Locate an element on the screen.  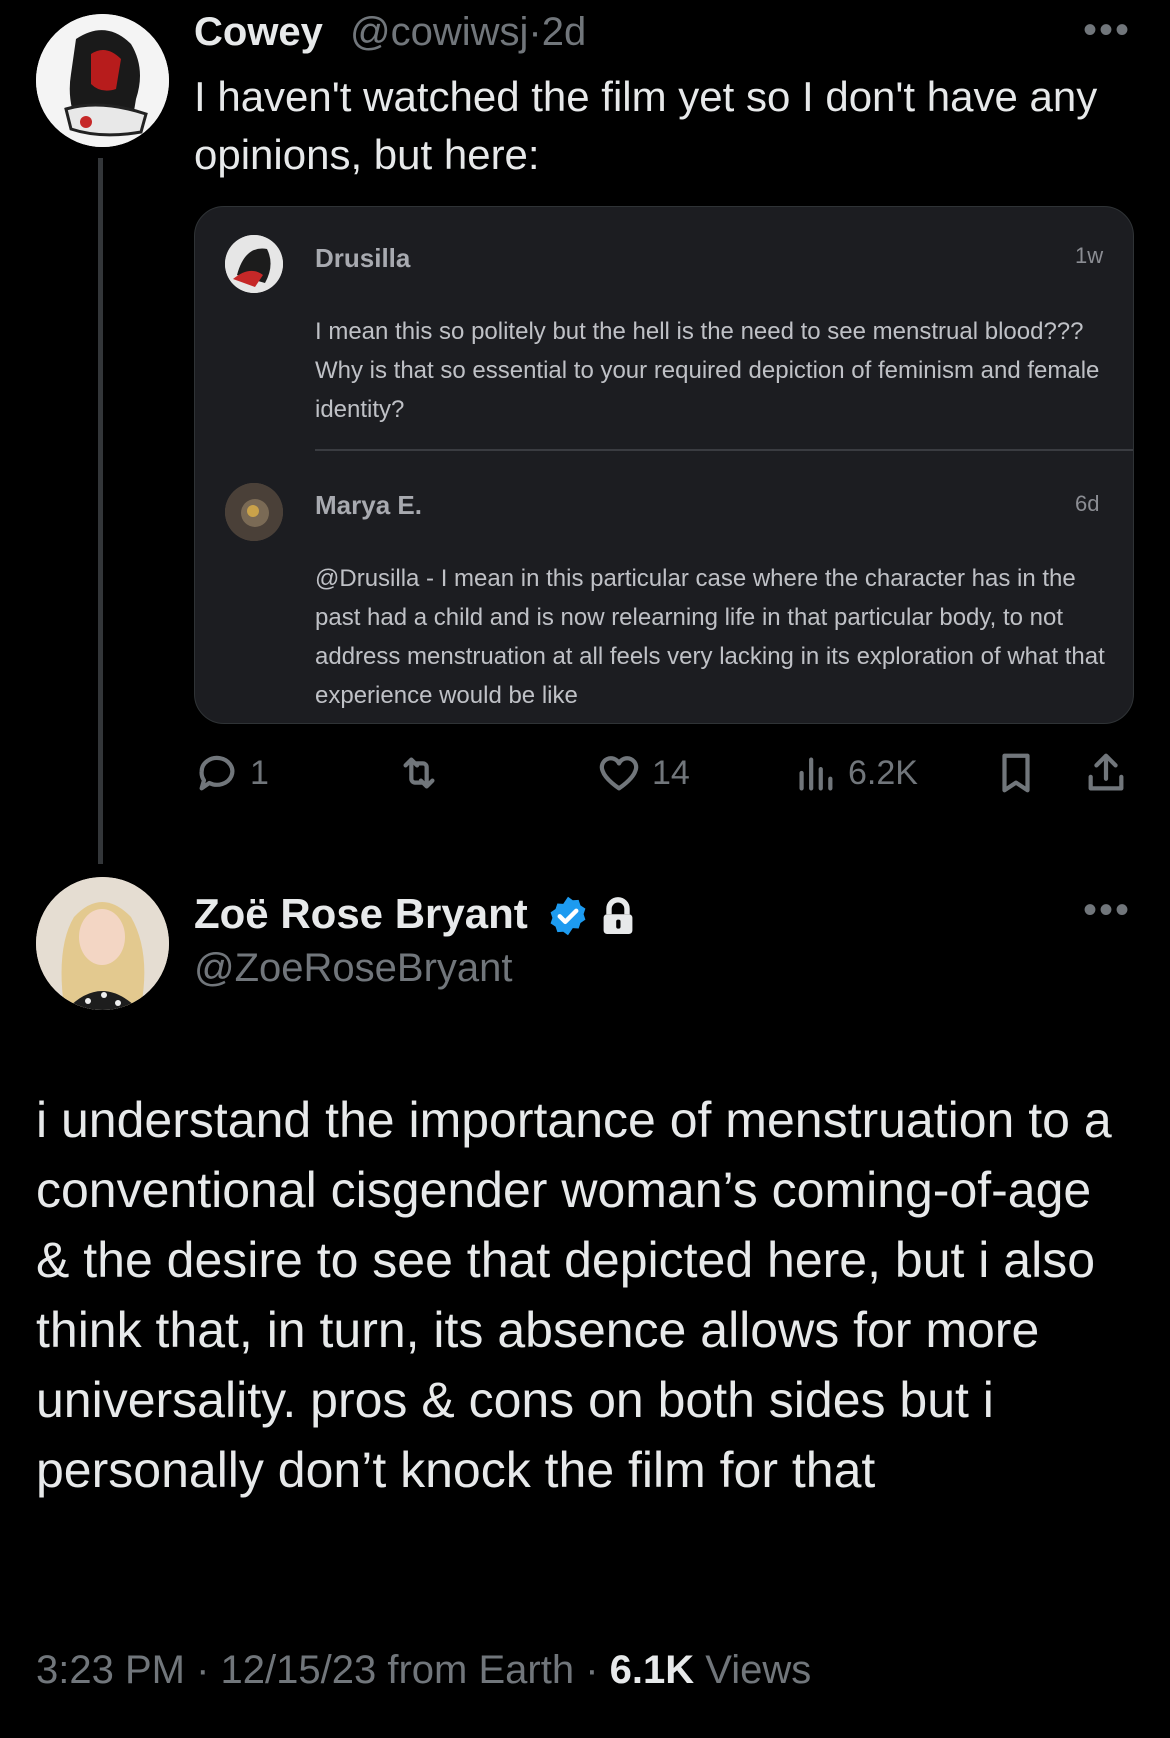
share-button is located at coordinates (1106, 773).